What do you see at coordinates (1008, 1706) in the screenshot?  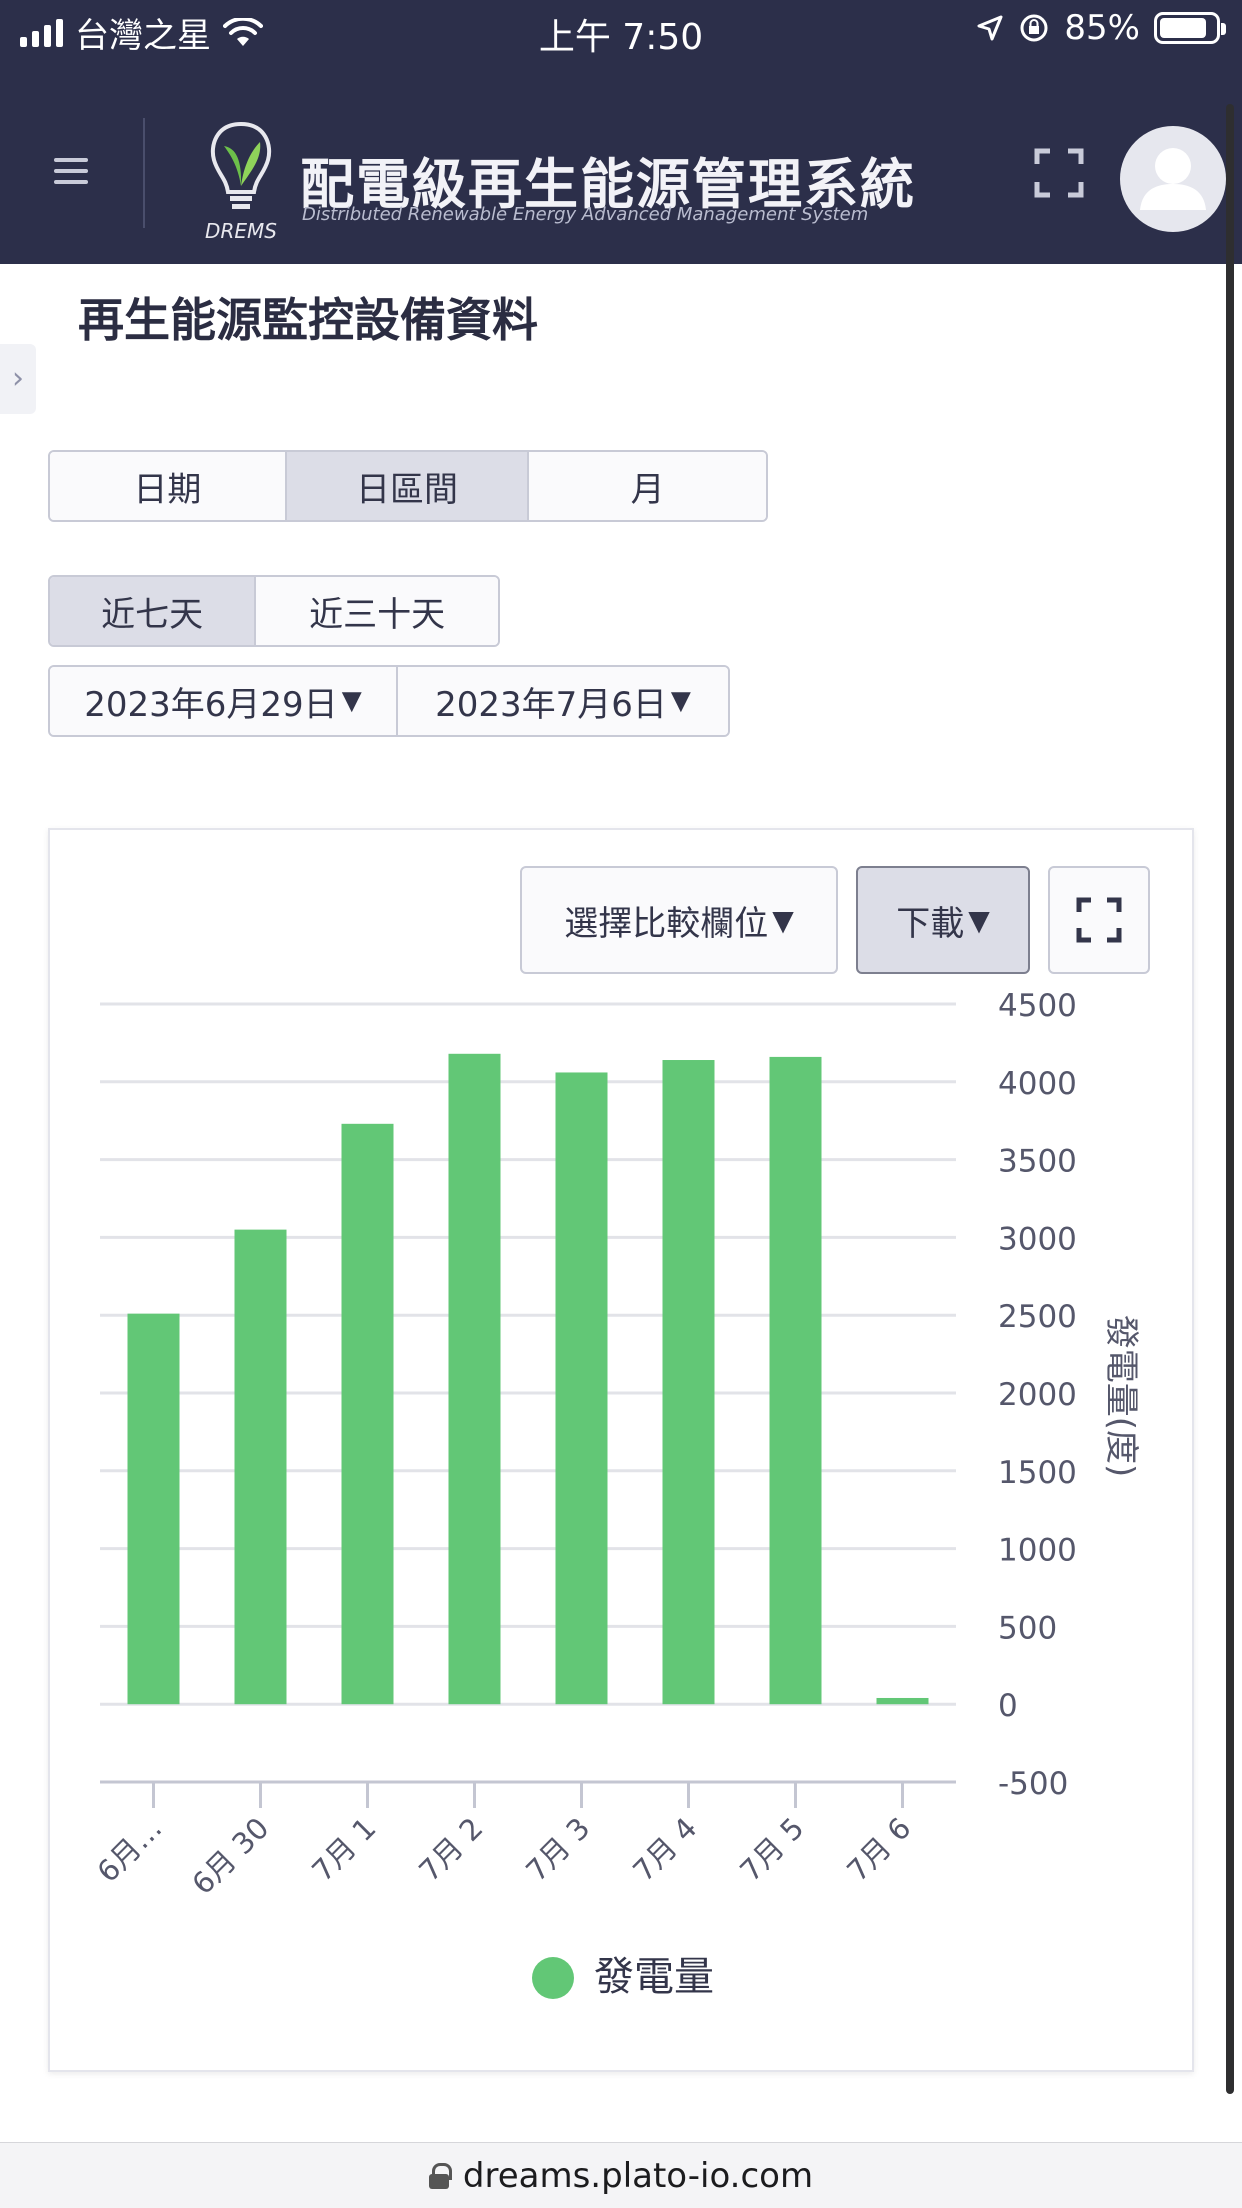 I see `y-tick-label: 0` at bounding box center [1008, 1706].